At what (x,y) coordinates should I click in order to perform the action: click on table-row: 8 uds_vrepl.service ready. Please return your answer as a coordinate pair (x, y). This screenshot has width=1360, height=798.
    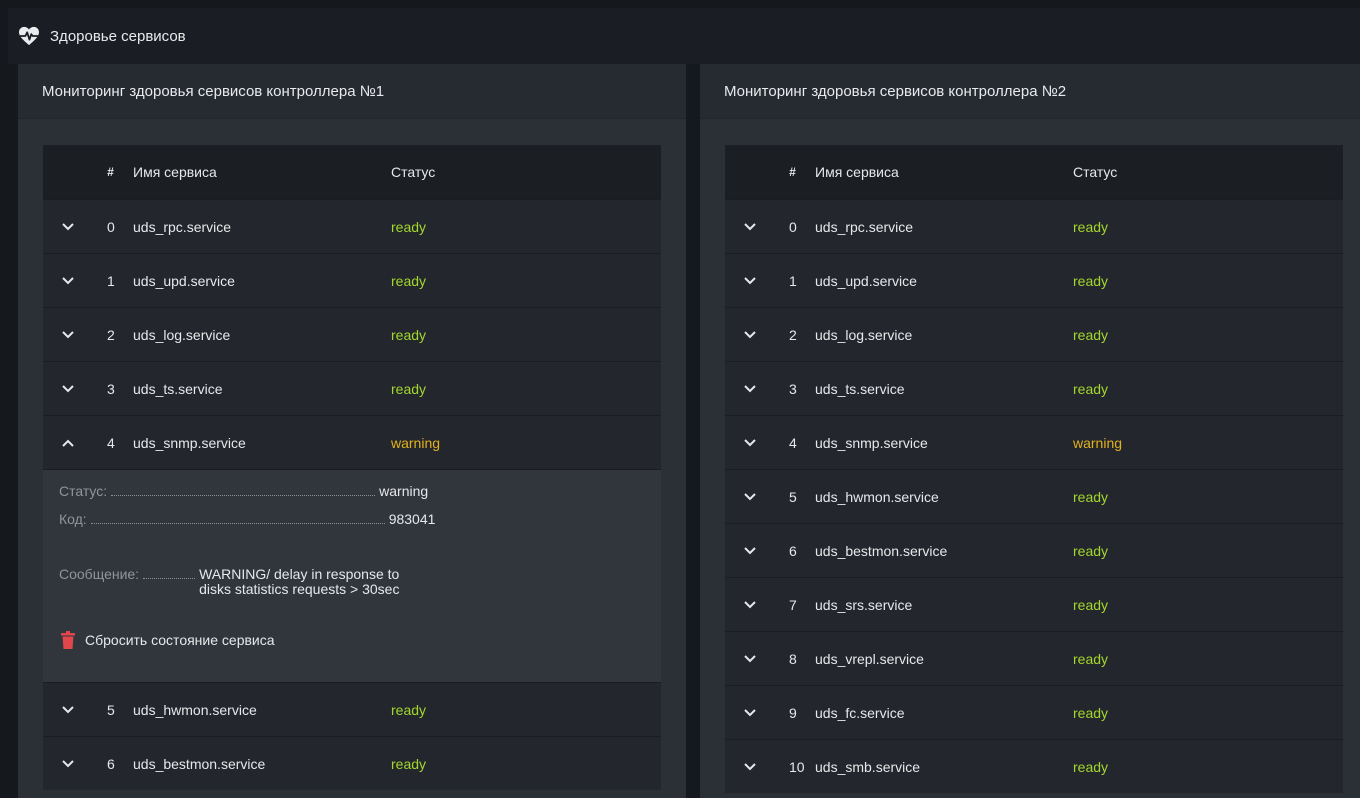
    Looking at the image, I should click on (1034, 658).